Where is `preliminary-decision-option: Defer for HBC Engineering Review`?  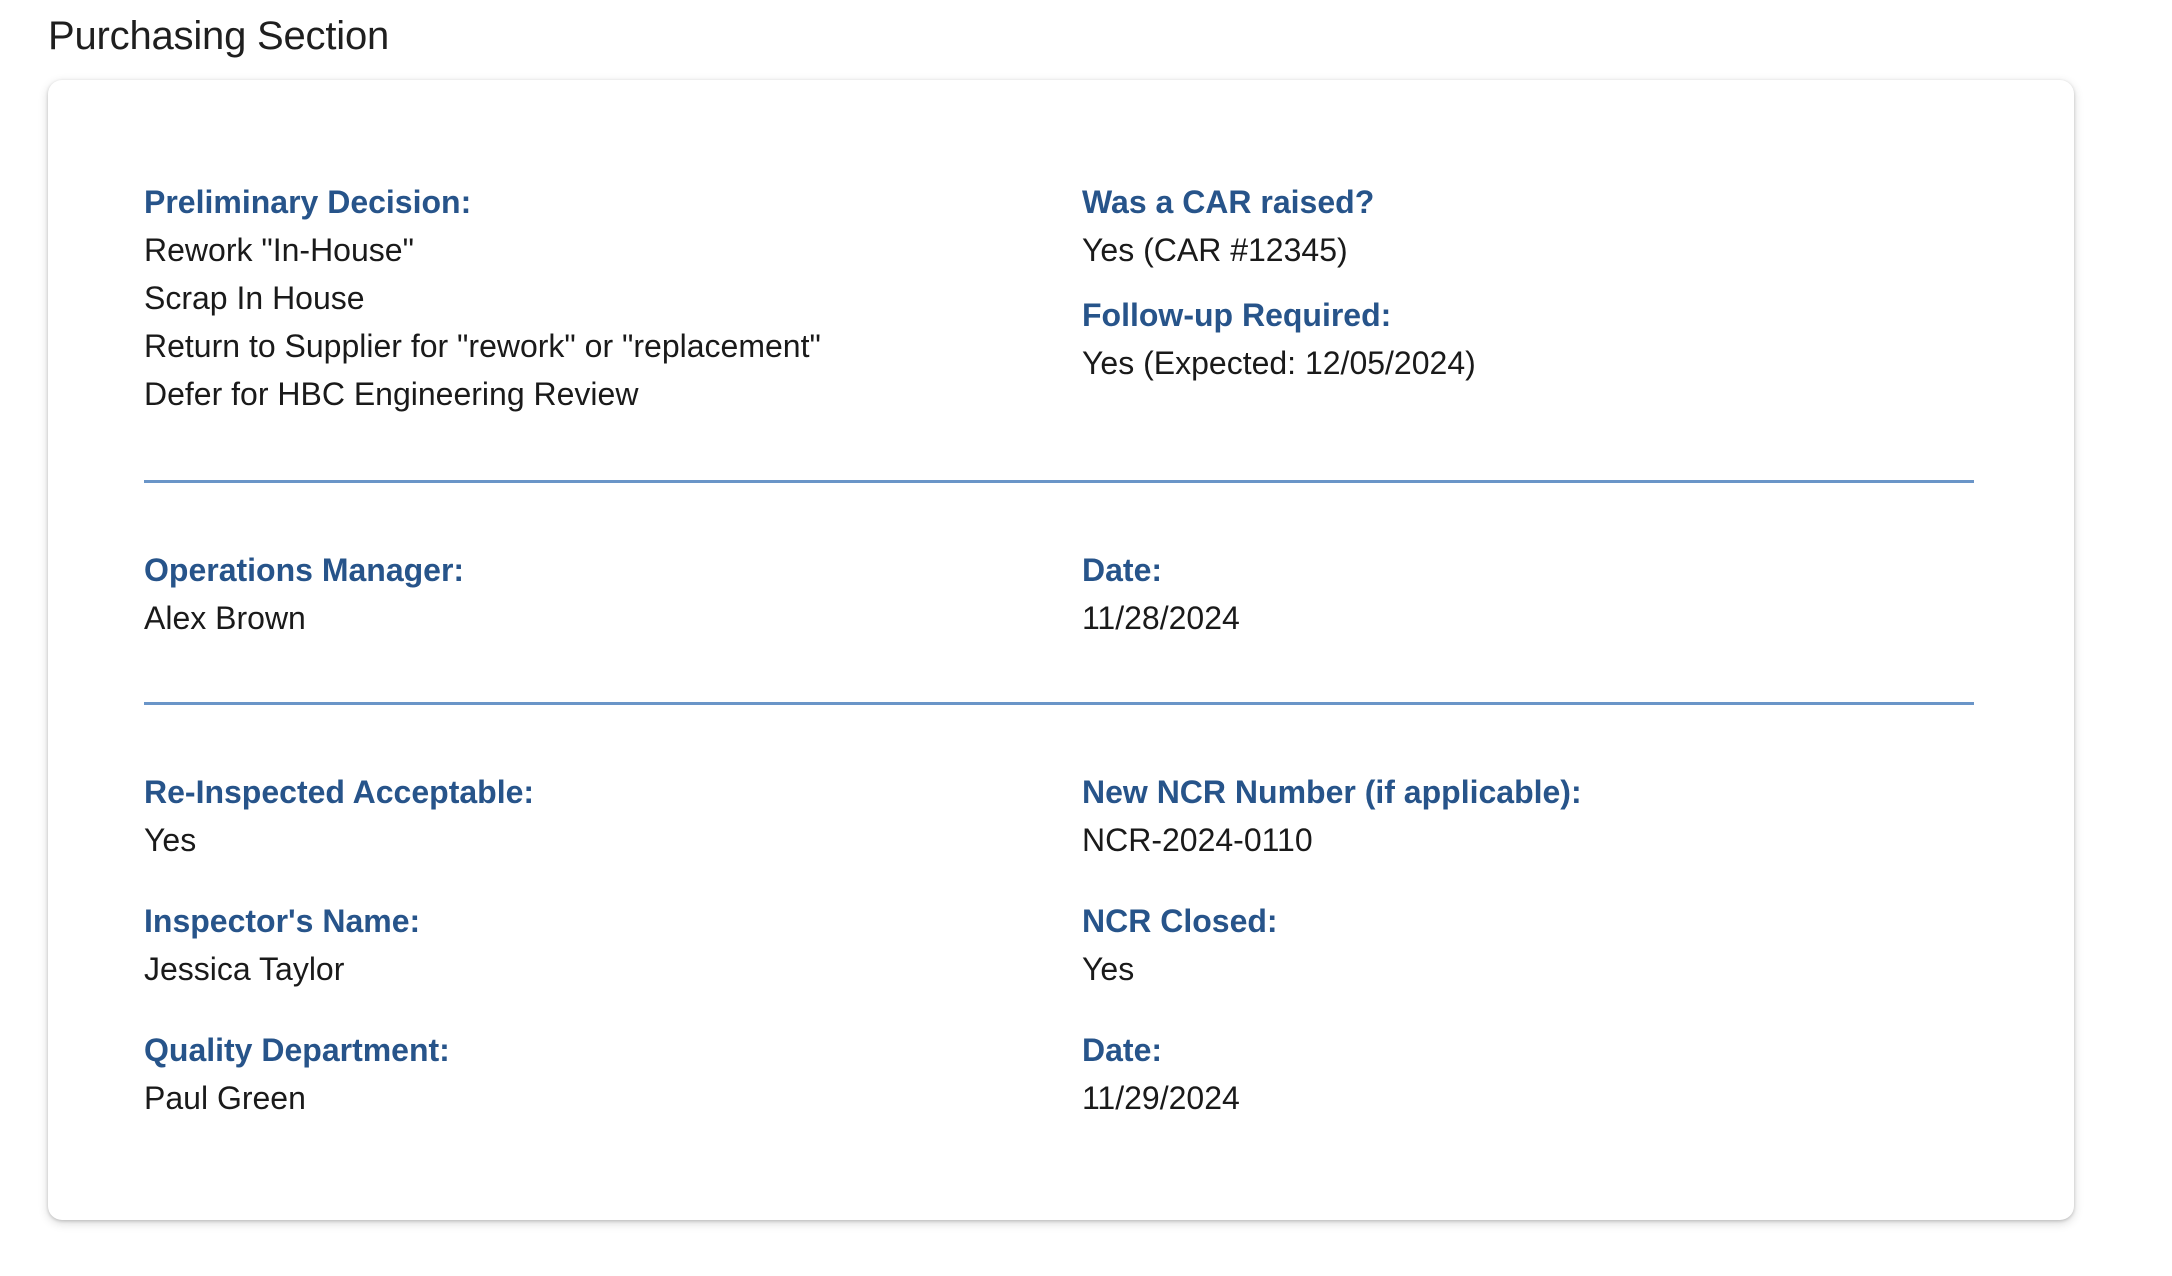 preliminary-decision-option: Defer for HBC Engineering Review is located at coordinates (391, 394).